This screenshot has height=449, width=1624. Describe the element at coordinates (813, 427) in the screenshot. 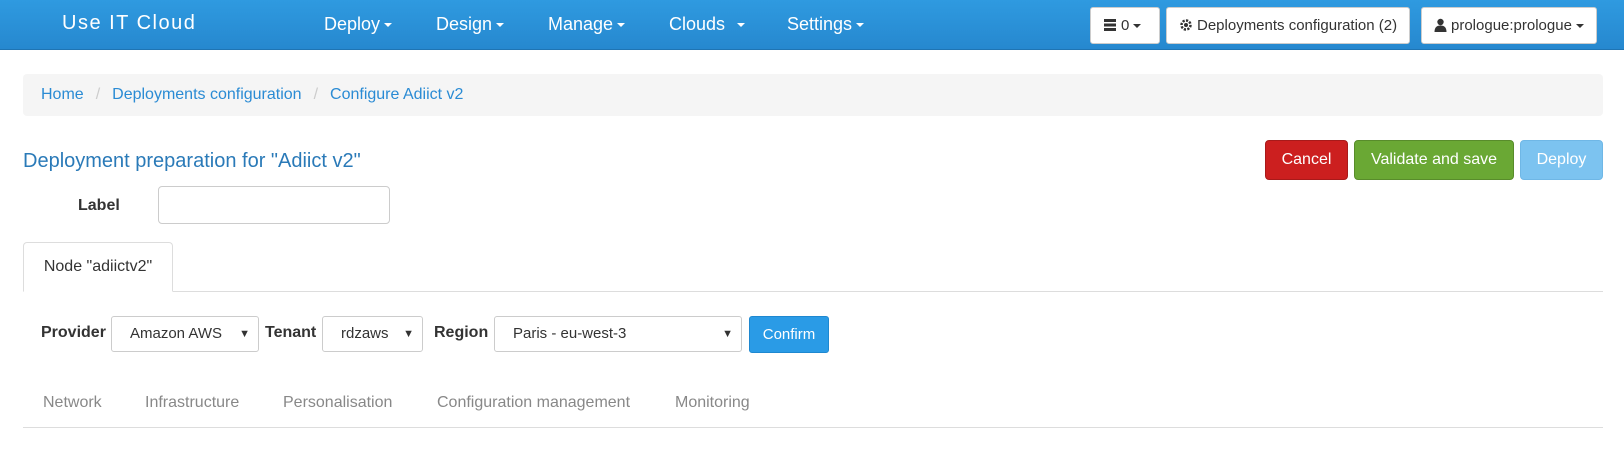

I see `sections-divider` at that location.